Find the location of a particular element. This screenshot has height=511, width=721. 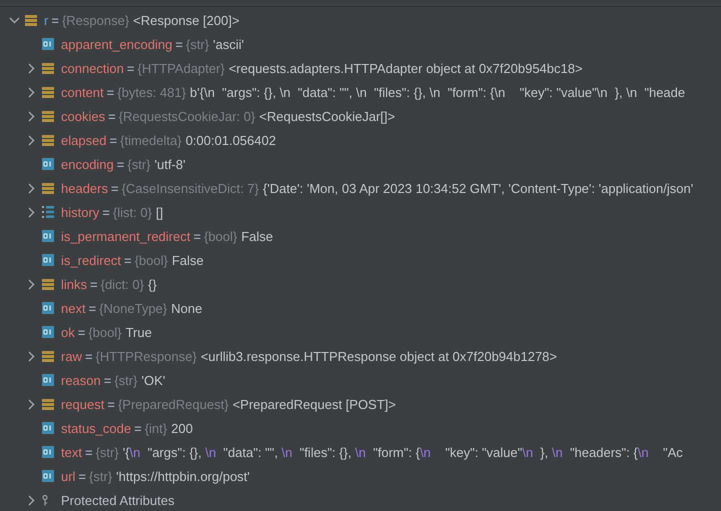

variable-name: history is located at coordinates (80, 212).